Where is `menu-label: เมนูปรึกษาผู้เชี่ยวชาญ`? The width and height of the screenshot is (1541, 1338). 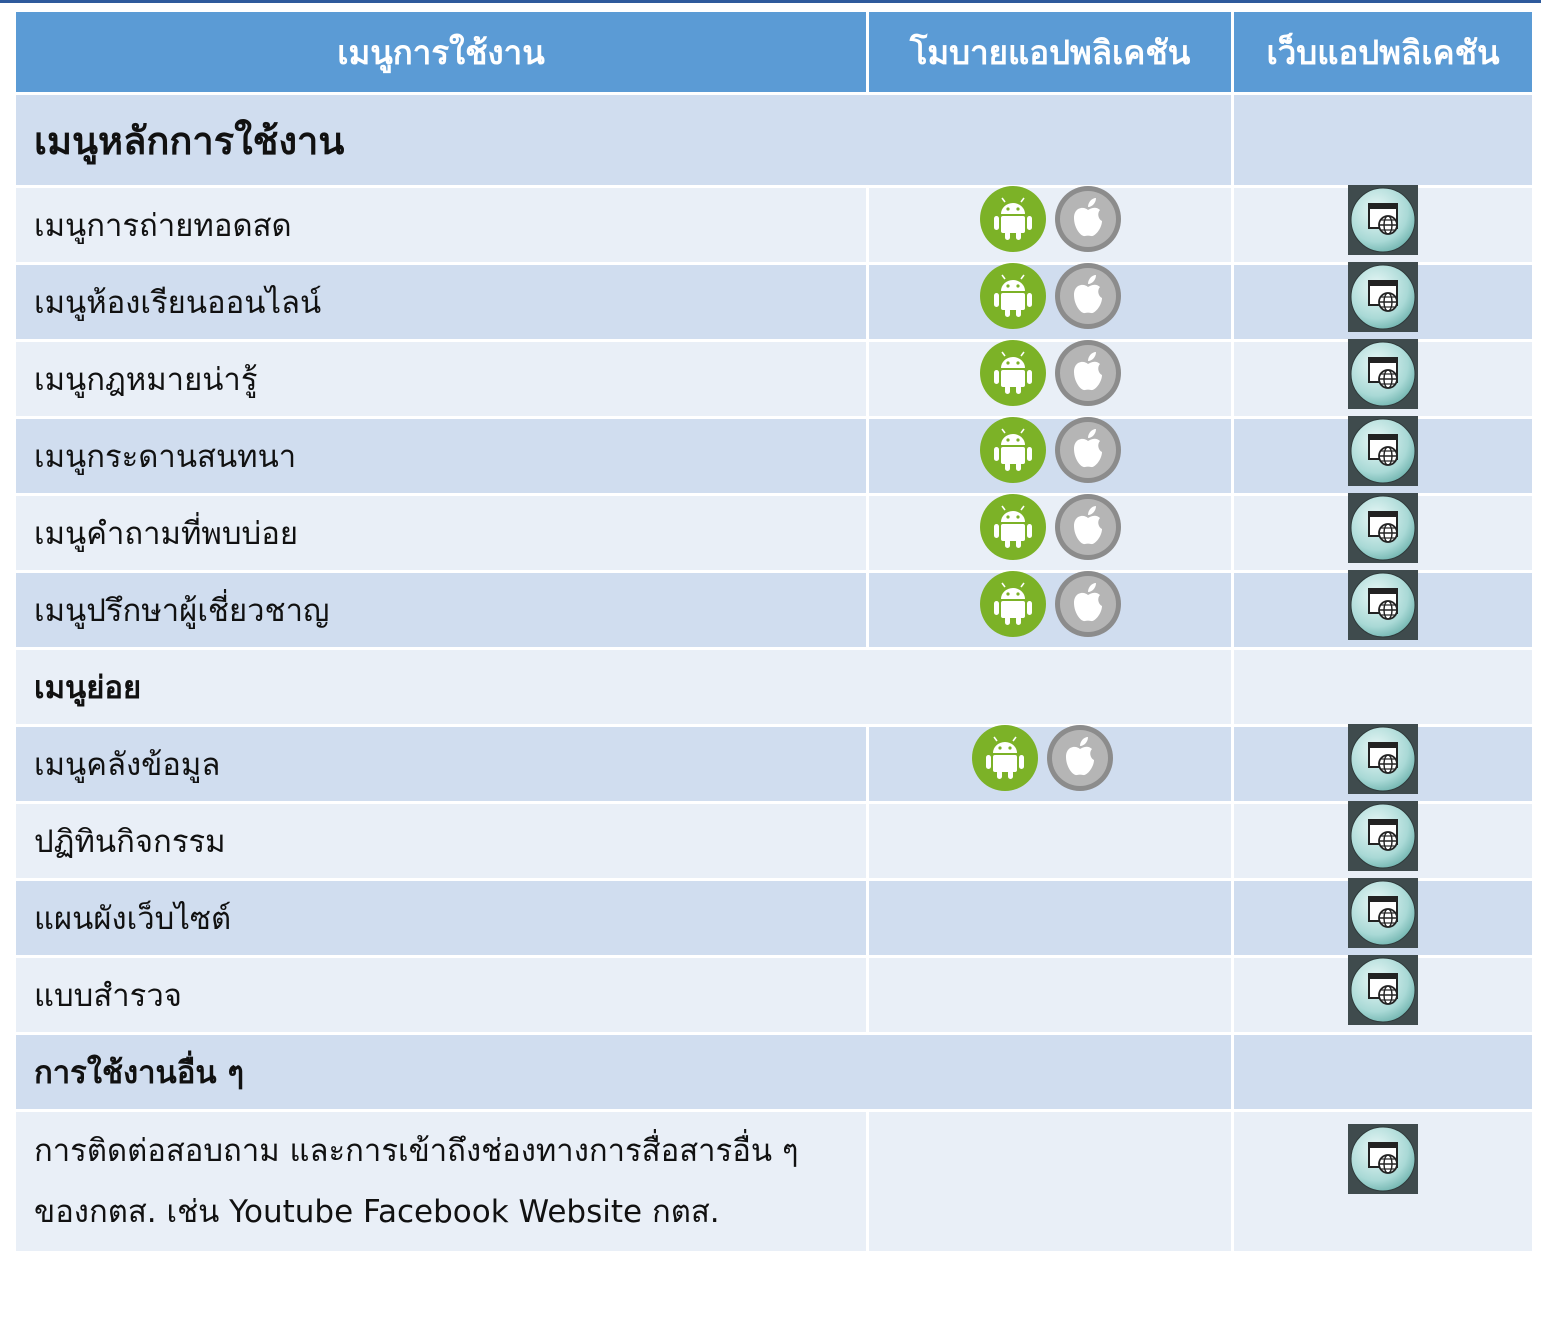
menu-label: เมนูปรึกษาผู้เชี่ยวชาญ is located at coordinates (441, 610).